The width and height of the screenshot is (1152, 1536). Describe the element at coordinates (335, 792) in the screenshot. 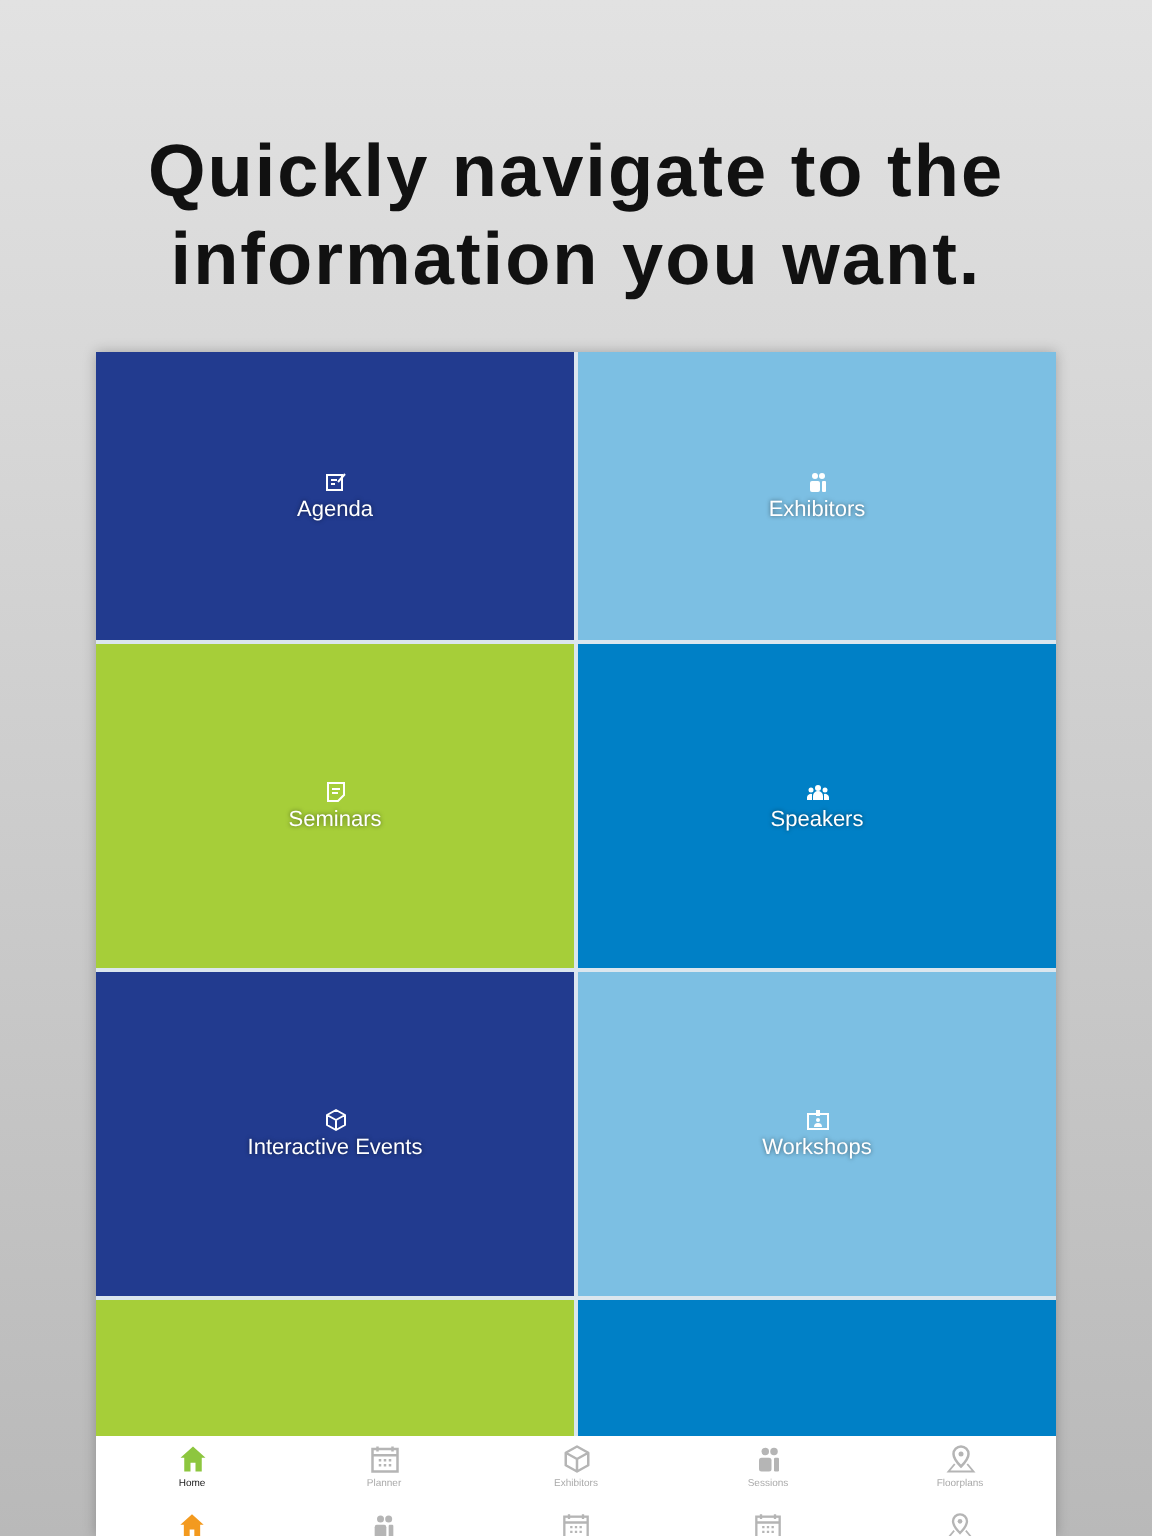

I see `note-icon` at that location.